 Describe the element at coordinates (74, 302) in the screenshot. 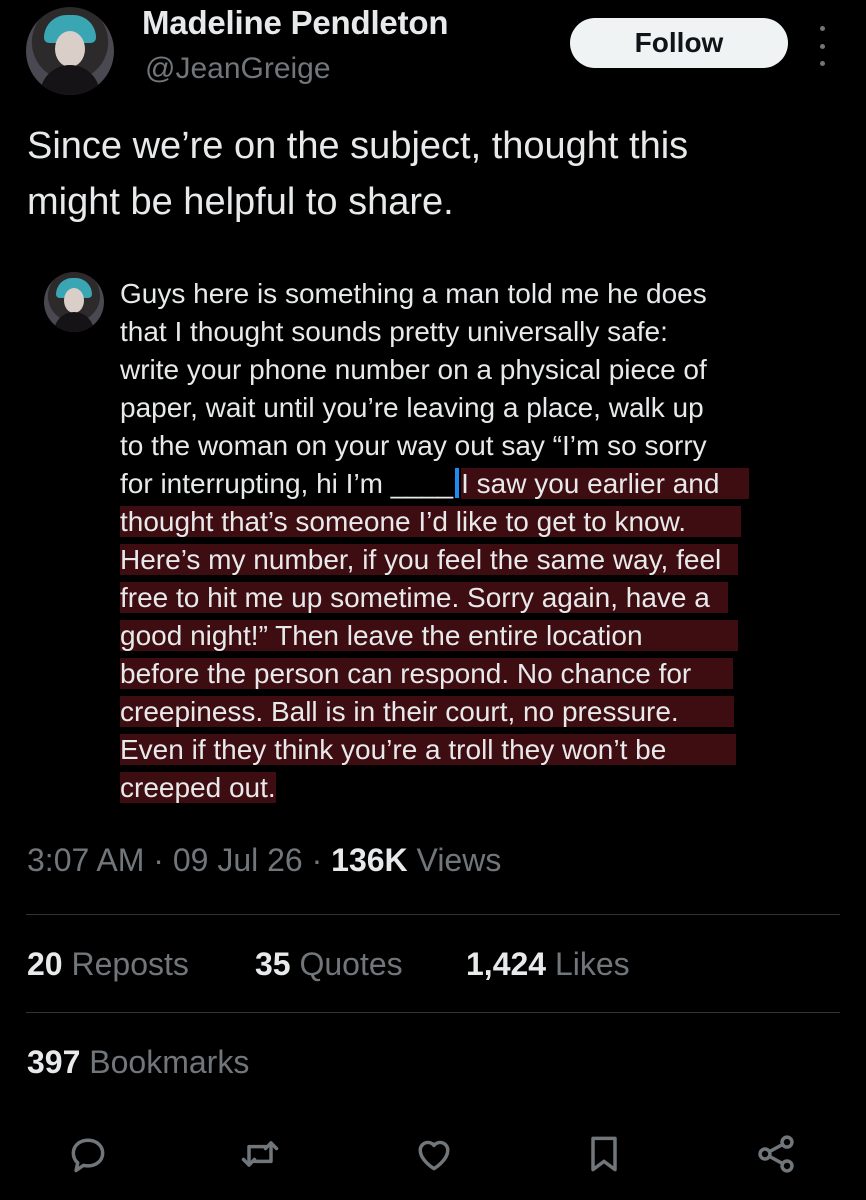

I see `quoted-avatar` at that location.